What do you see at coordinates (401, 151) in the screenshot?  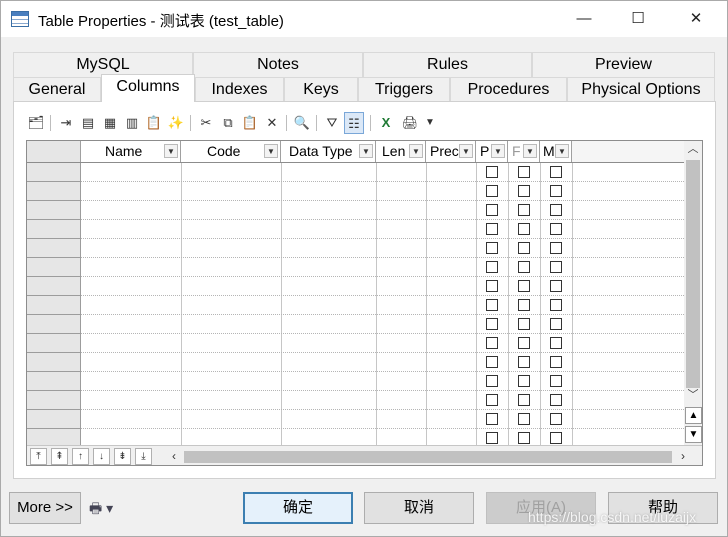 I see `column-header-len: Len ▼` at bounding box center [401, 151].